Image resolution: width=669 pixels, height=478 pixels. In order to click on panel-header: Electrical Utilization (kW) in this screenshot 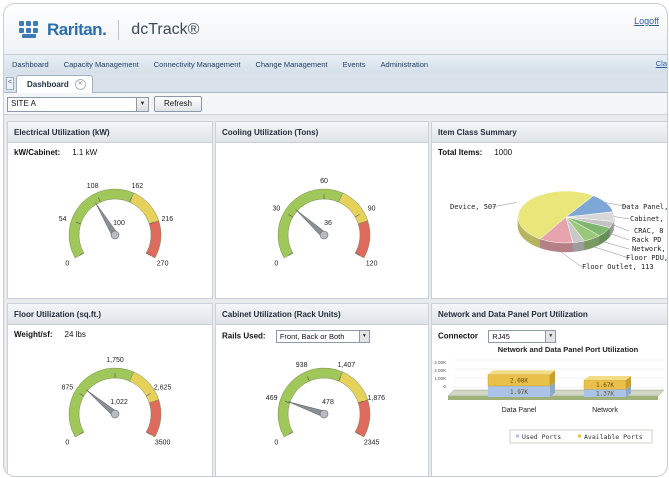, I will do `click(110, 132)`.